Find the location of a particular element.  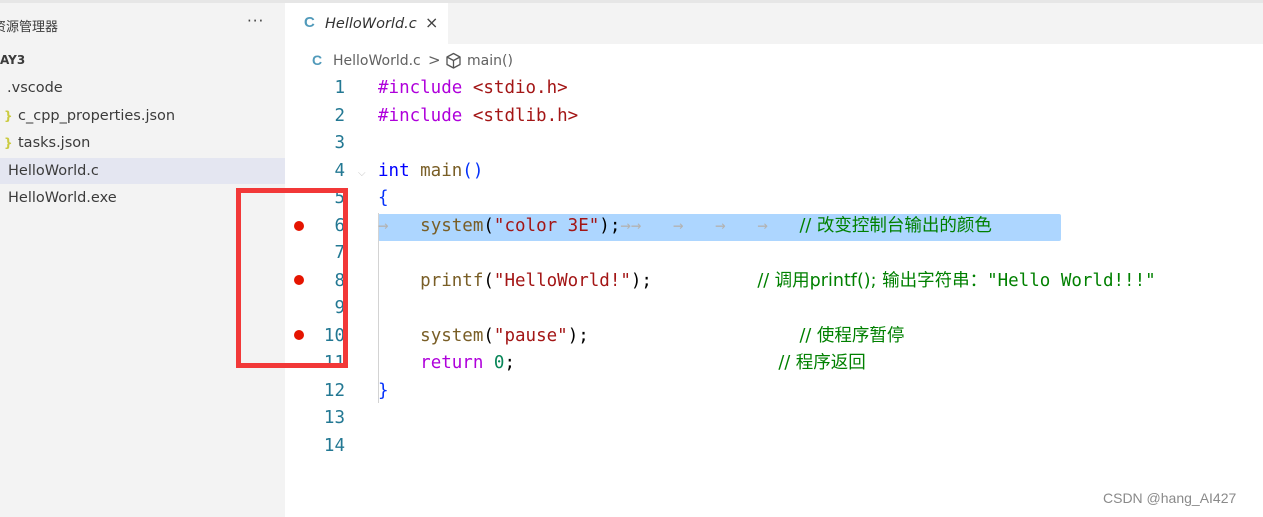

tree-item-vscode-folder: .vscode is located at coordinates (142, 88).